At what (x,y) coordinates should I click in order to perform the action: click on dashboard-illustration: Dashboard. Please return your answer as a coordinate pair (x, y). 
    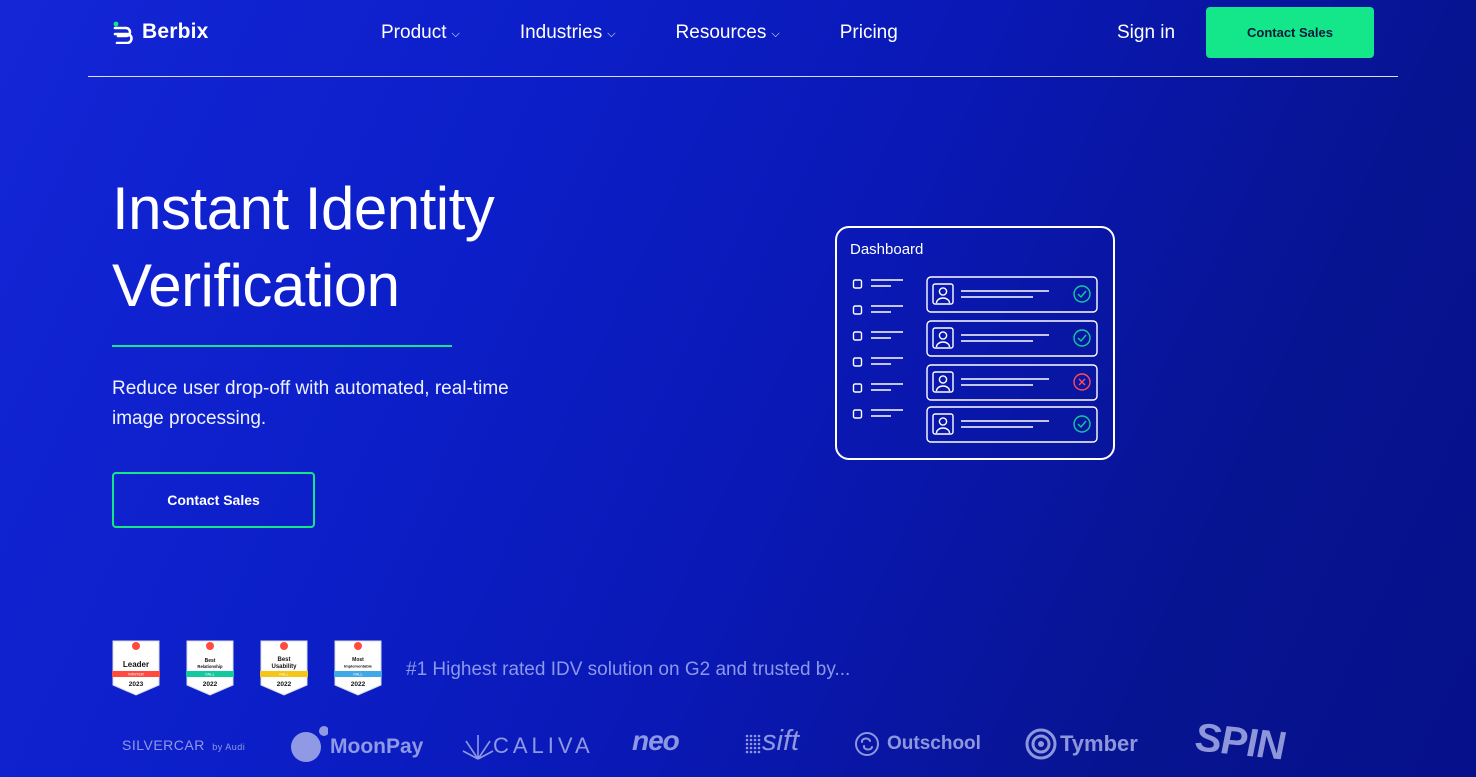
    Looking at the image, I should click on (975, 343).